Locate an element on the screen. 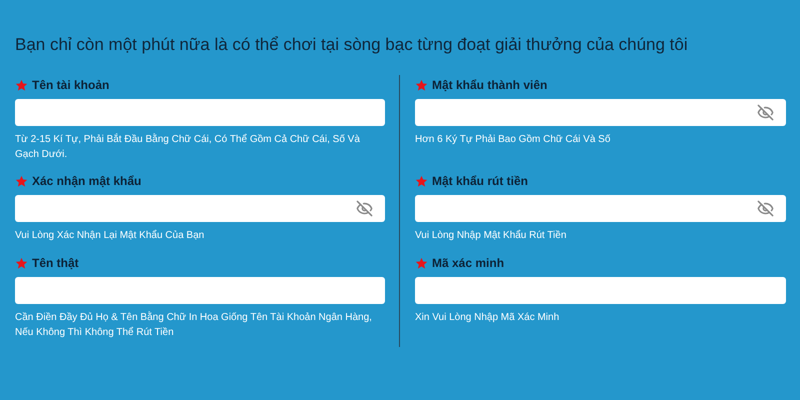  field-label: Tên thật is located at coordinates (55, 263).